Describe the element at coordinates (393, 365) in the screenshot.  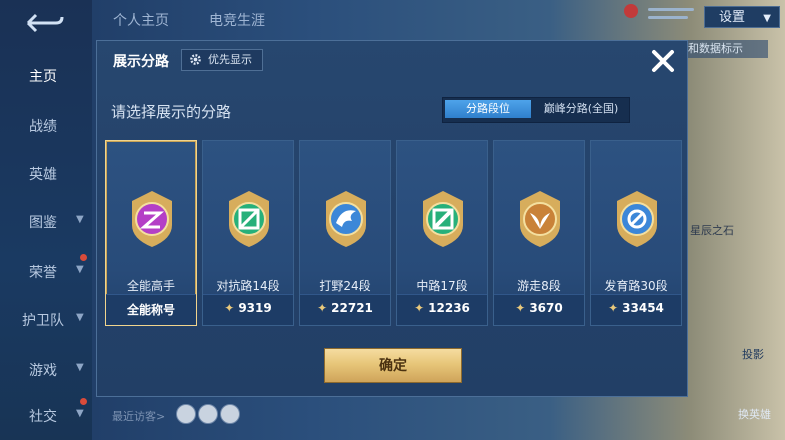
I see `confirm-button: 确定` at that location.